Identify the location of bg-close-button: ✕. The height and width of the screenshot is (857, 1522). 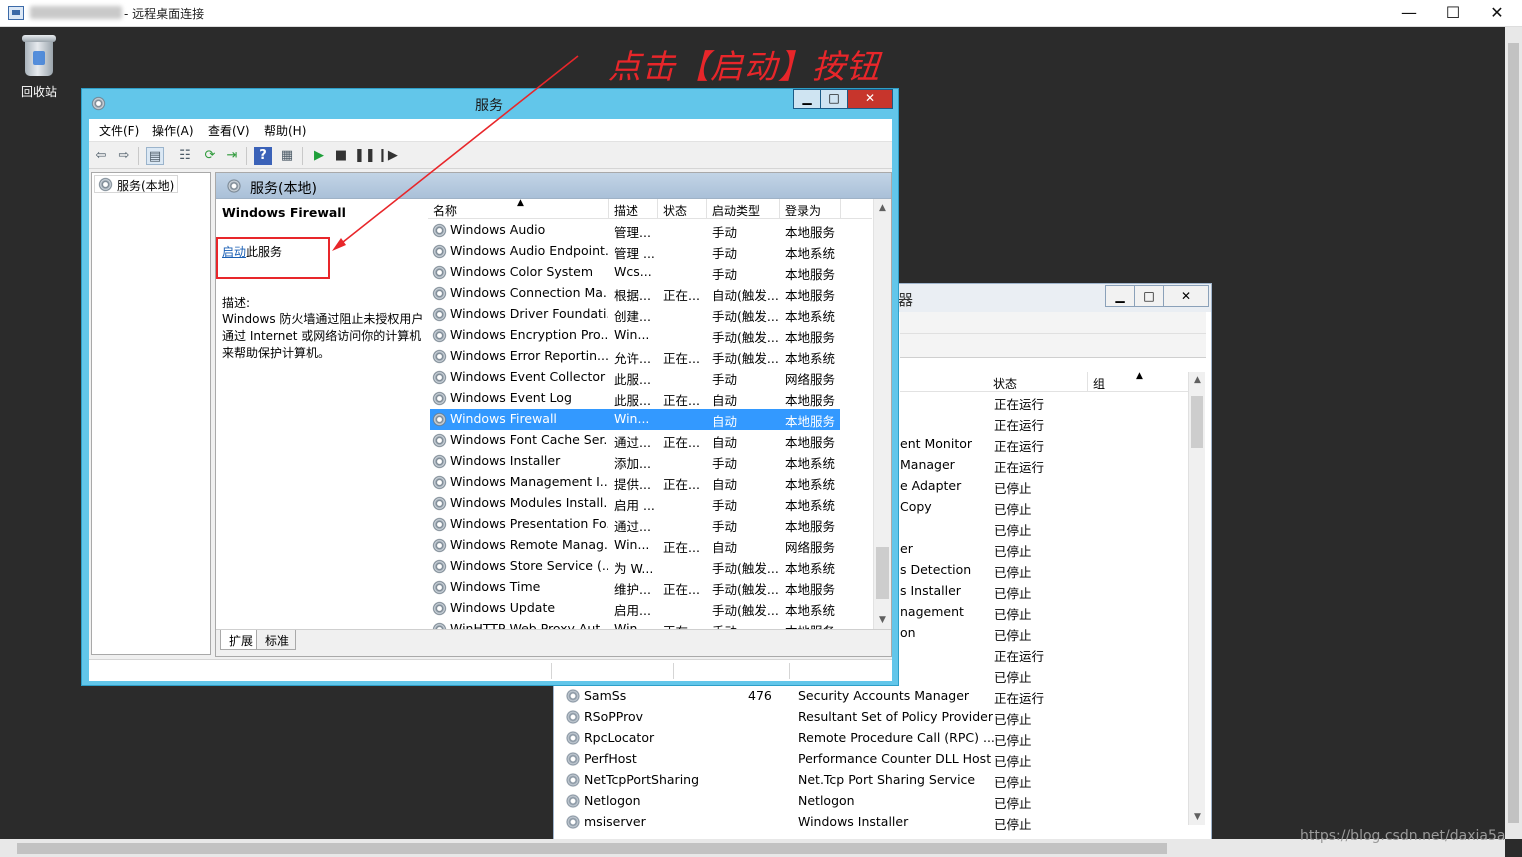
(1186, 296).